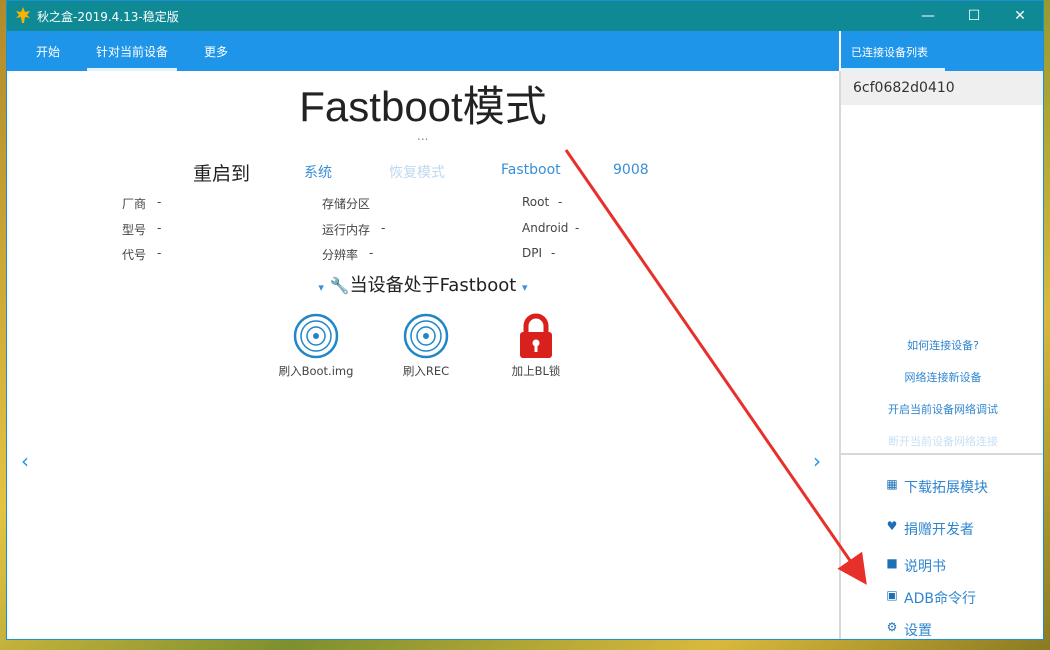 The width and height of the screenshot is (1050, 650). I want to click on info-label-root: Root, so click(536, 202).